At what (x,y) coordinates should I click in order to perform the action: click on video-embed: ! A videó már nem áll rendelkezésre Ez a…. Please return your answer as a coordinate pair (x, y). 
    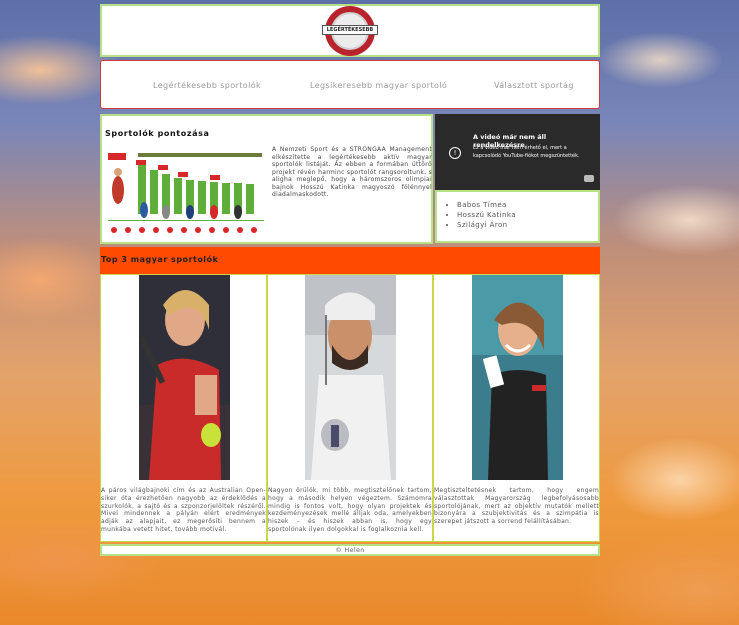
    Looking at the image, I should click on (517, 152).